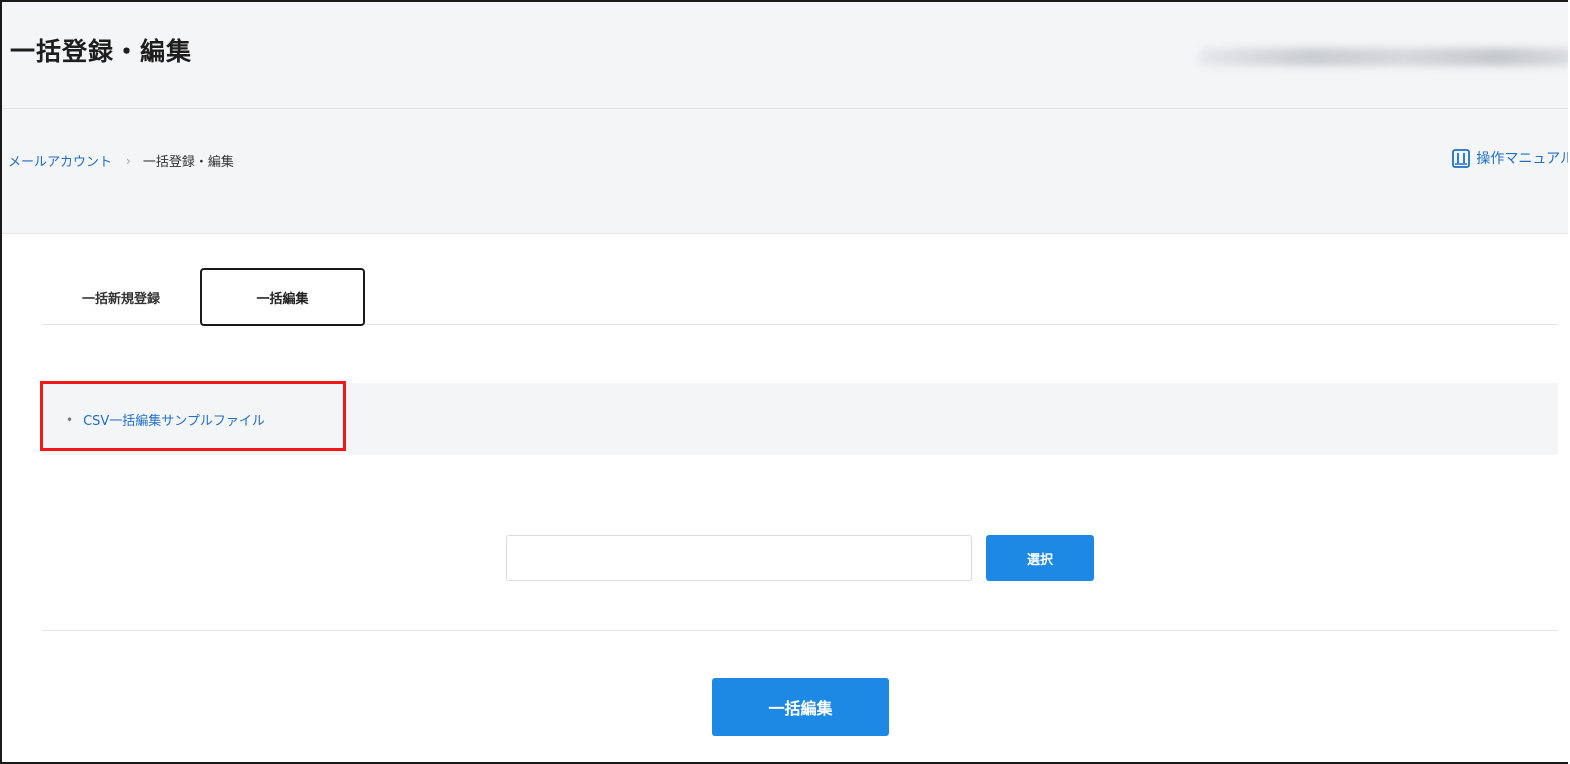 Image resolution: width=1570 pixels, height=764 pixels. Describe the element at coordinates (785, 55) in the screenshot. I see `page-header: 一括登録・編集` at that location.